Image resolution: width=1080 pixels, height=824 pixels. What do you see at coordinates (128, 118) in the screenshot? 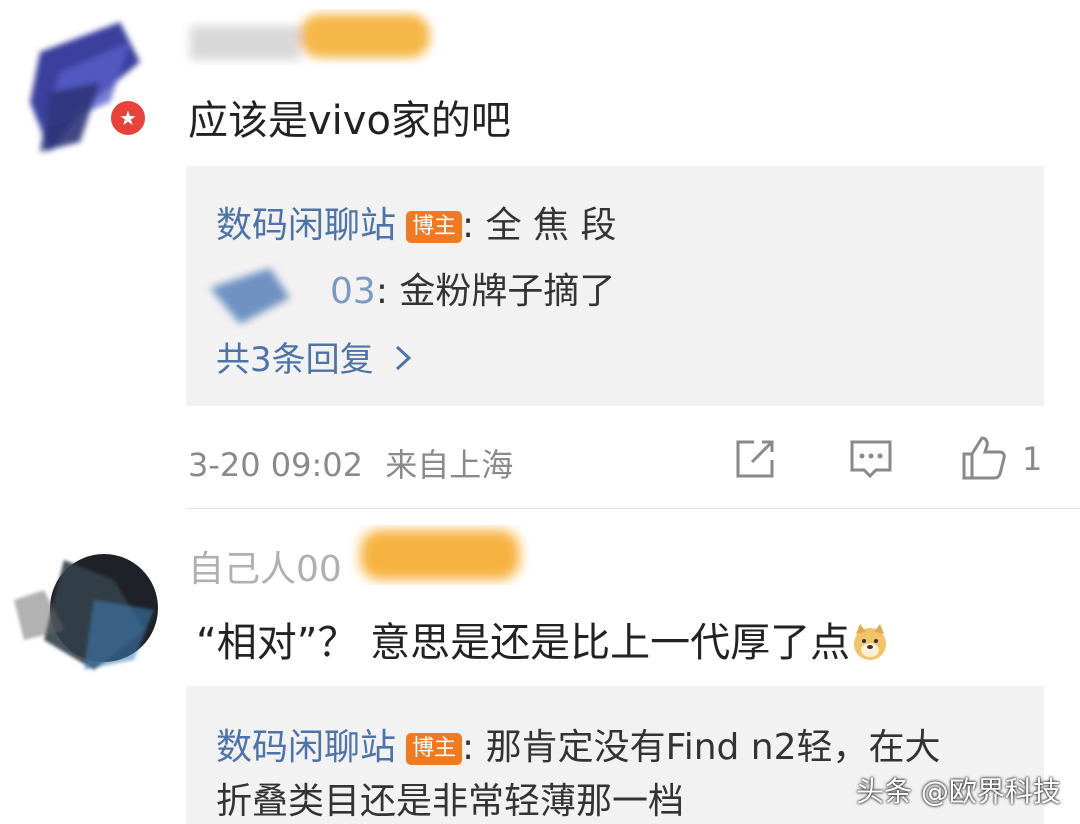
I see `verified-star-icon: ★` at bounding box center [128, 118].